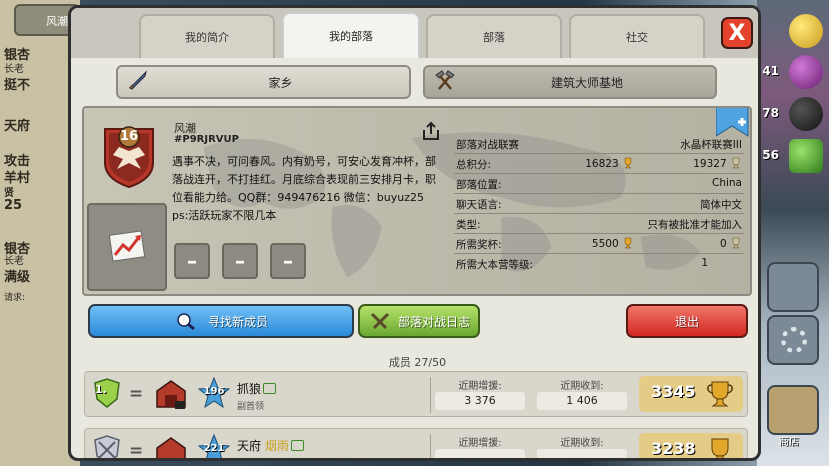 The image size is (829, 466). What do you see at coordinates (599, 224) in the screenshot?
I see `stat-row-type: 类型: 只有被批准才能加入` at bounding box center [599, 224].